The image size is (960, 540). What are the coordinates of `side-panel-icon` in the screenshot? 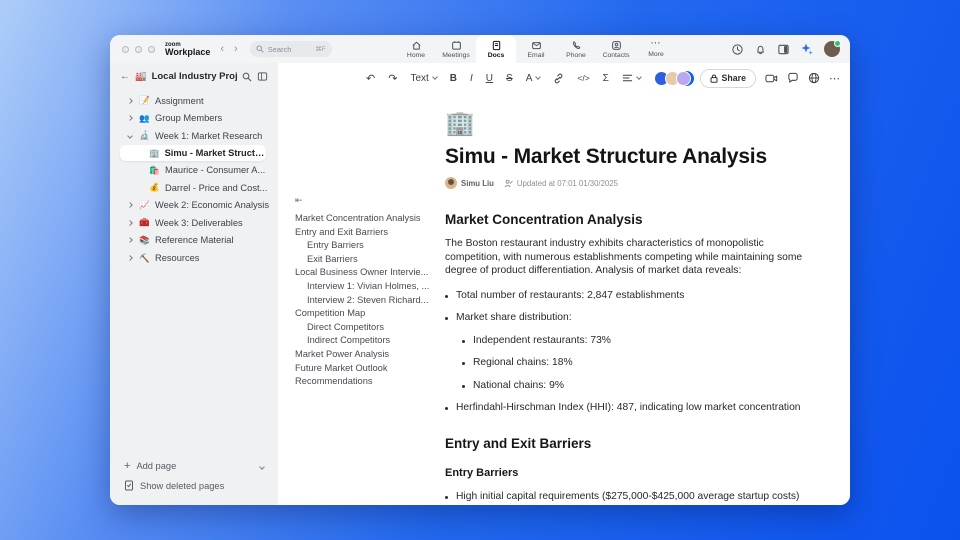 It's located at (783, 49).